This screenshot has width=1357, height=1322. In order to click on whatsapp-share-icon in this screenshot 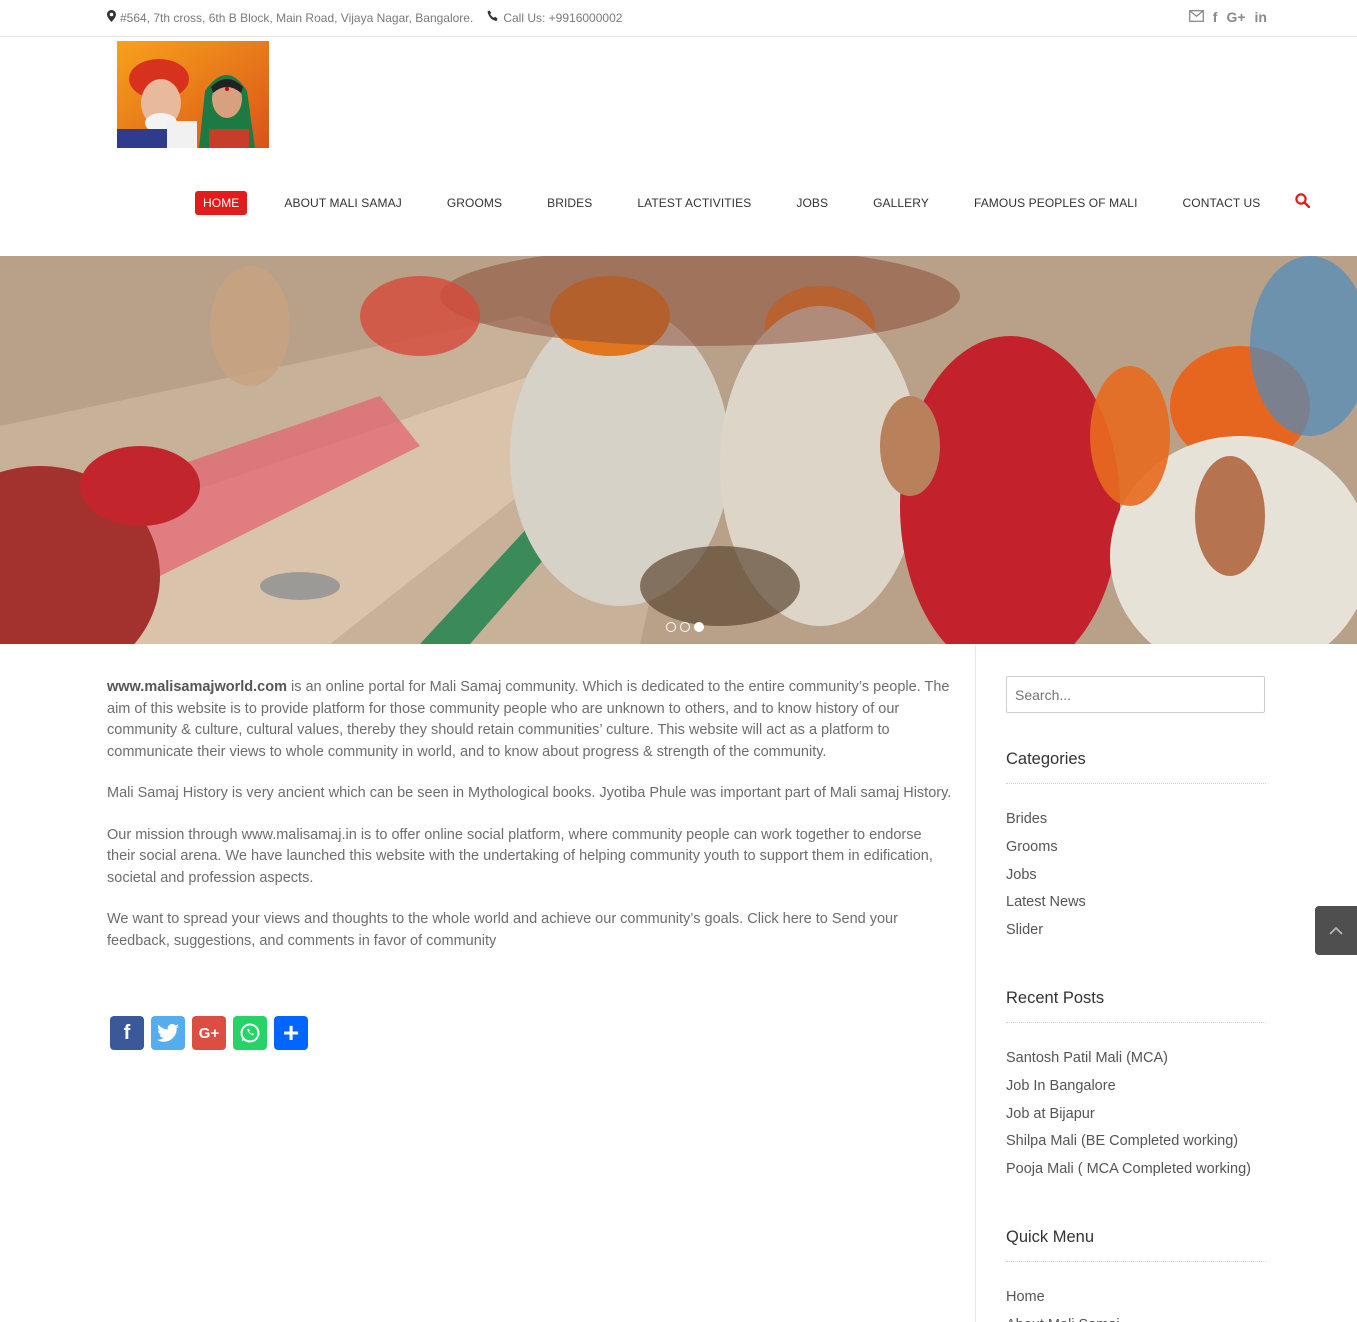, I will do `click(250, 1033)`.